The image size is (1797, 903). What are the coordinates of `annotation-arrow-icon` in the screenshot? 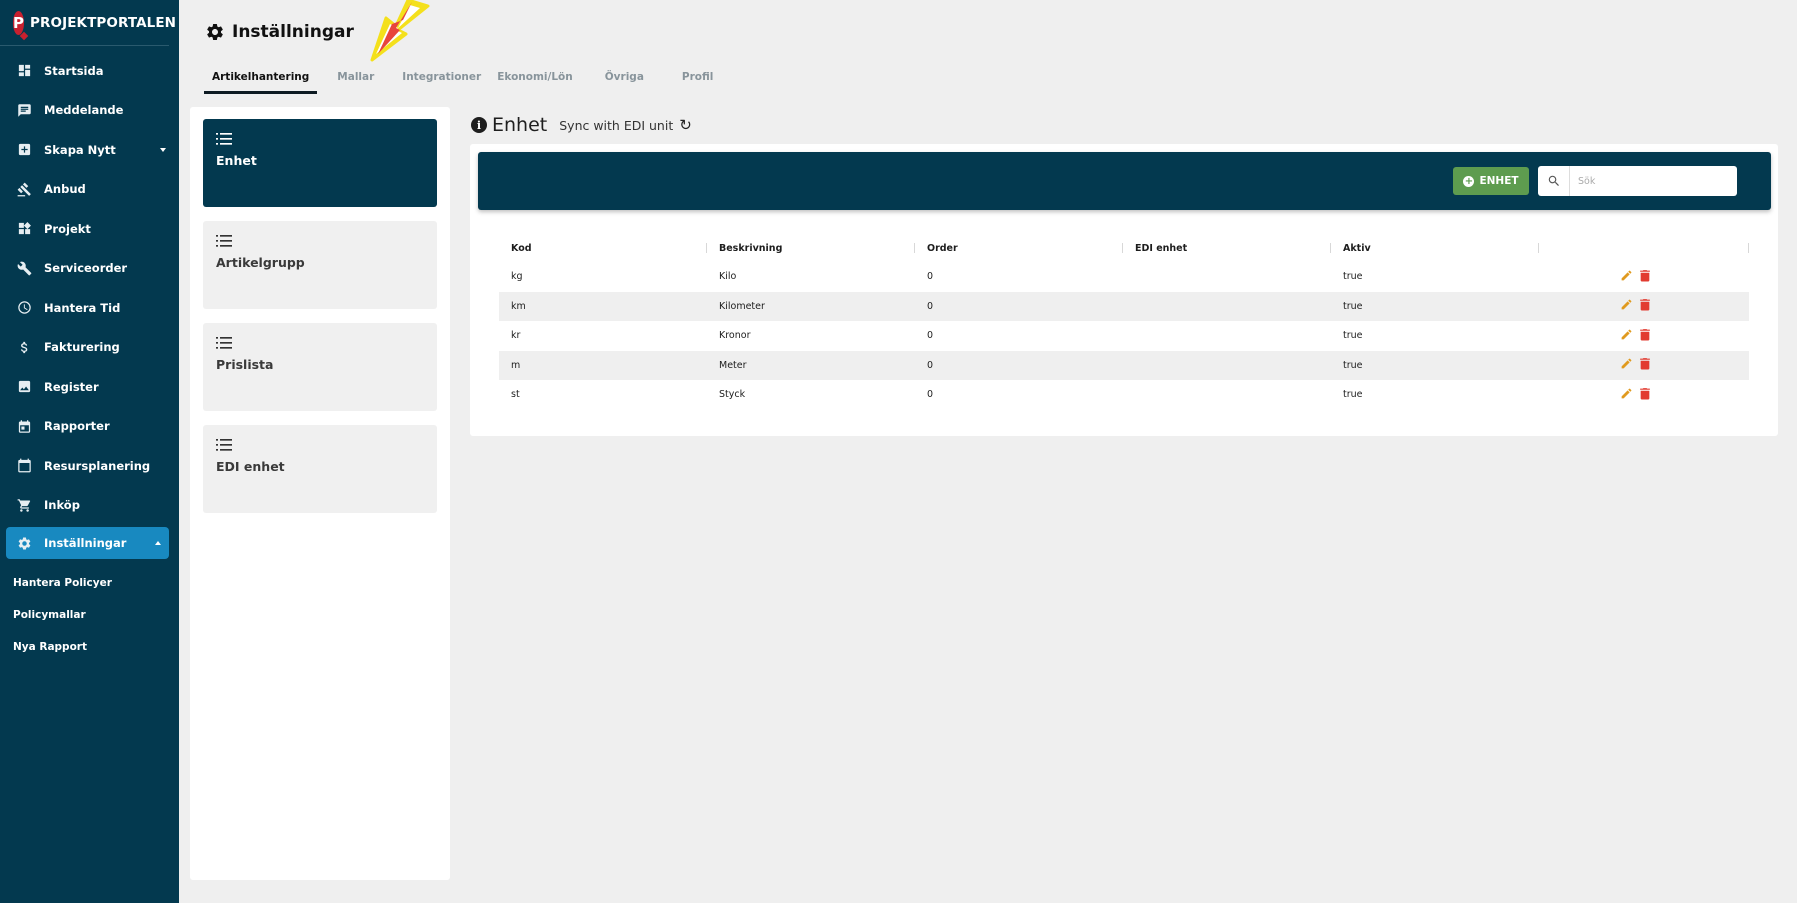 It's located at (400, 31).